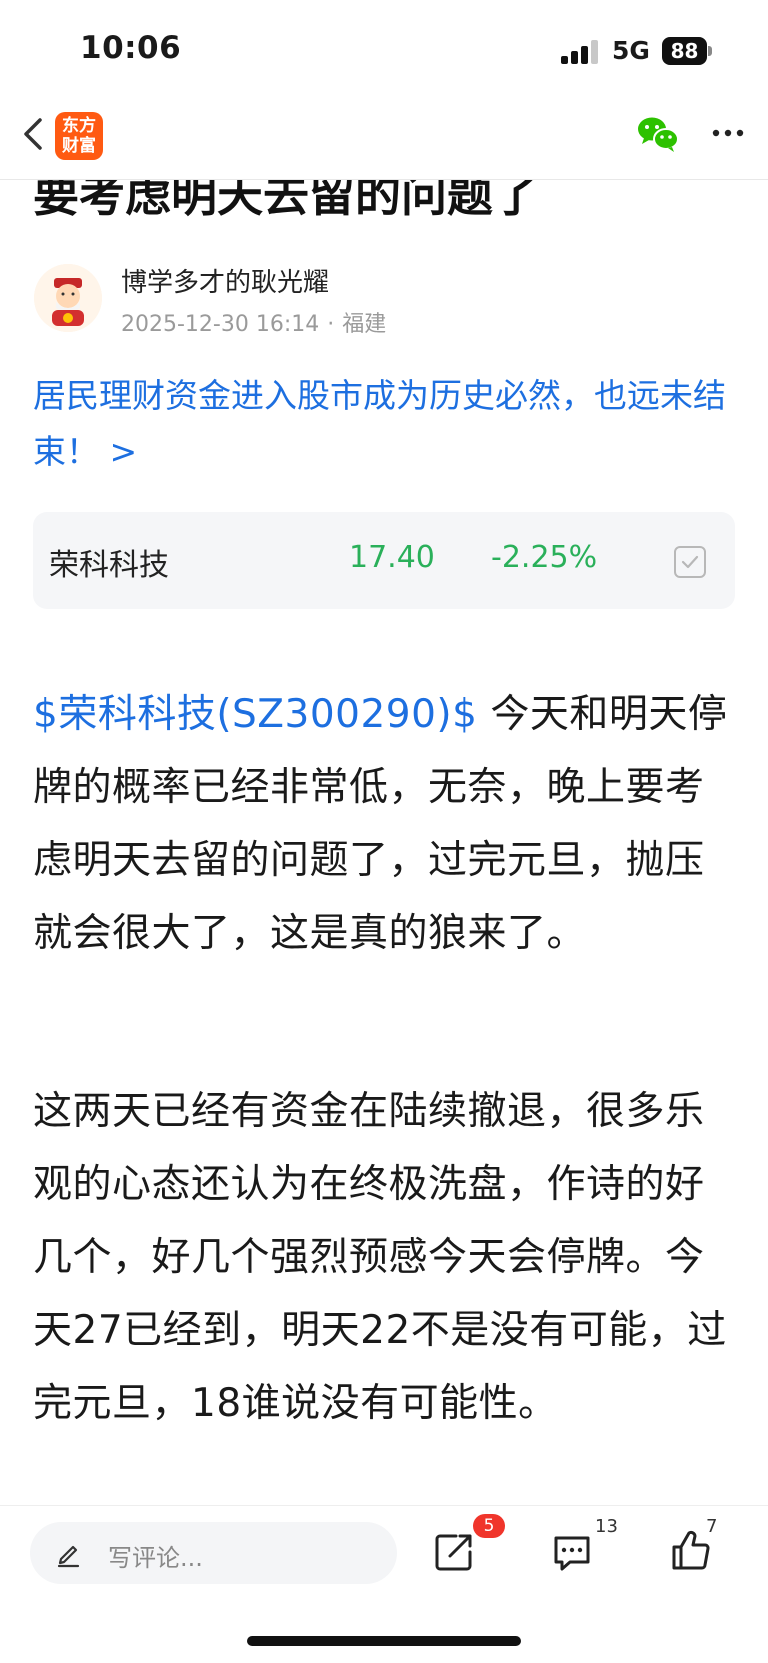 The width and height of the screenshot is (768, 1663). I want to click on chevron-left-icon, so click(34, 134).